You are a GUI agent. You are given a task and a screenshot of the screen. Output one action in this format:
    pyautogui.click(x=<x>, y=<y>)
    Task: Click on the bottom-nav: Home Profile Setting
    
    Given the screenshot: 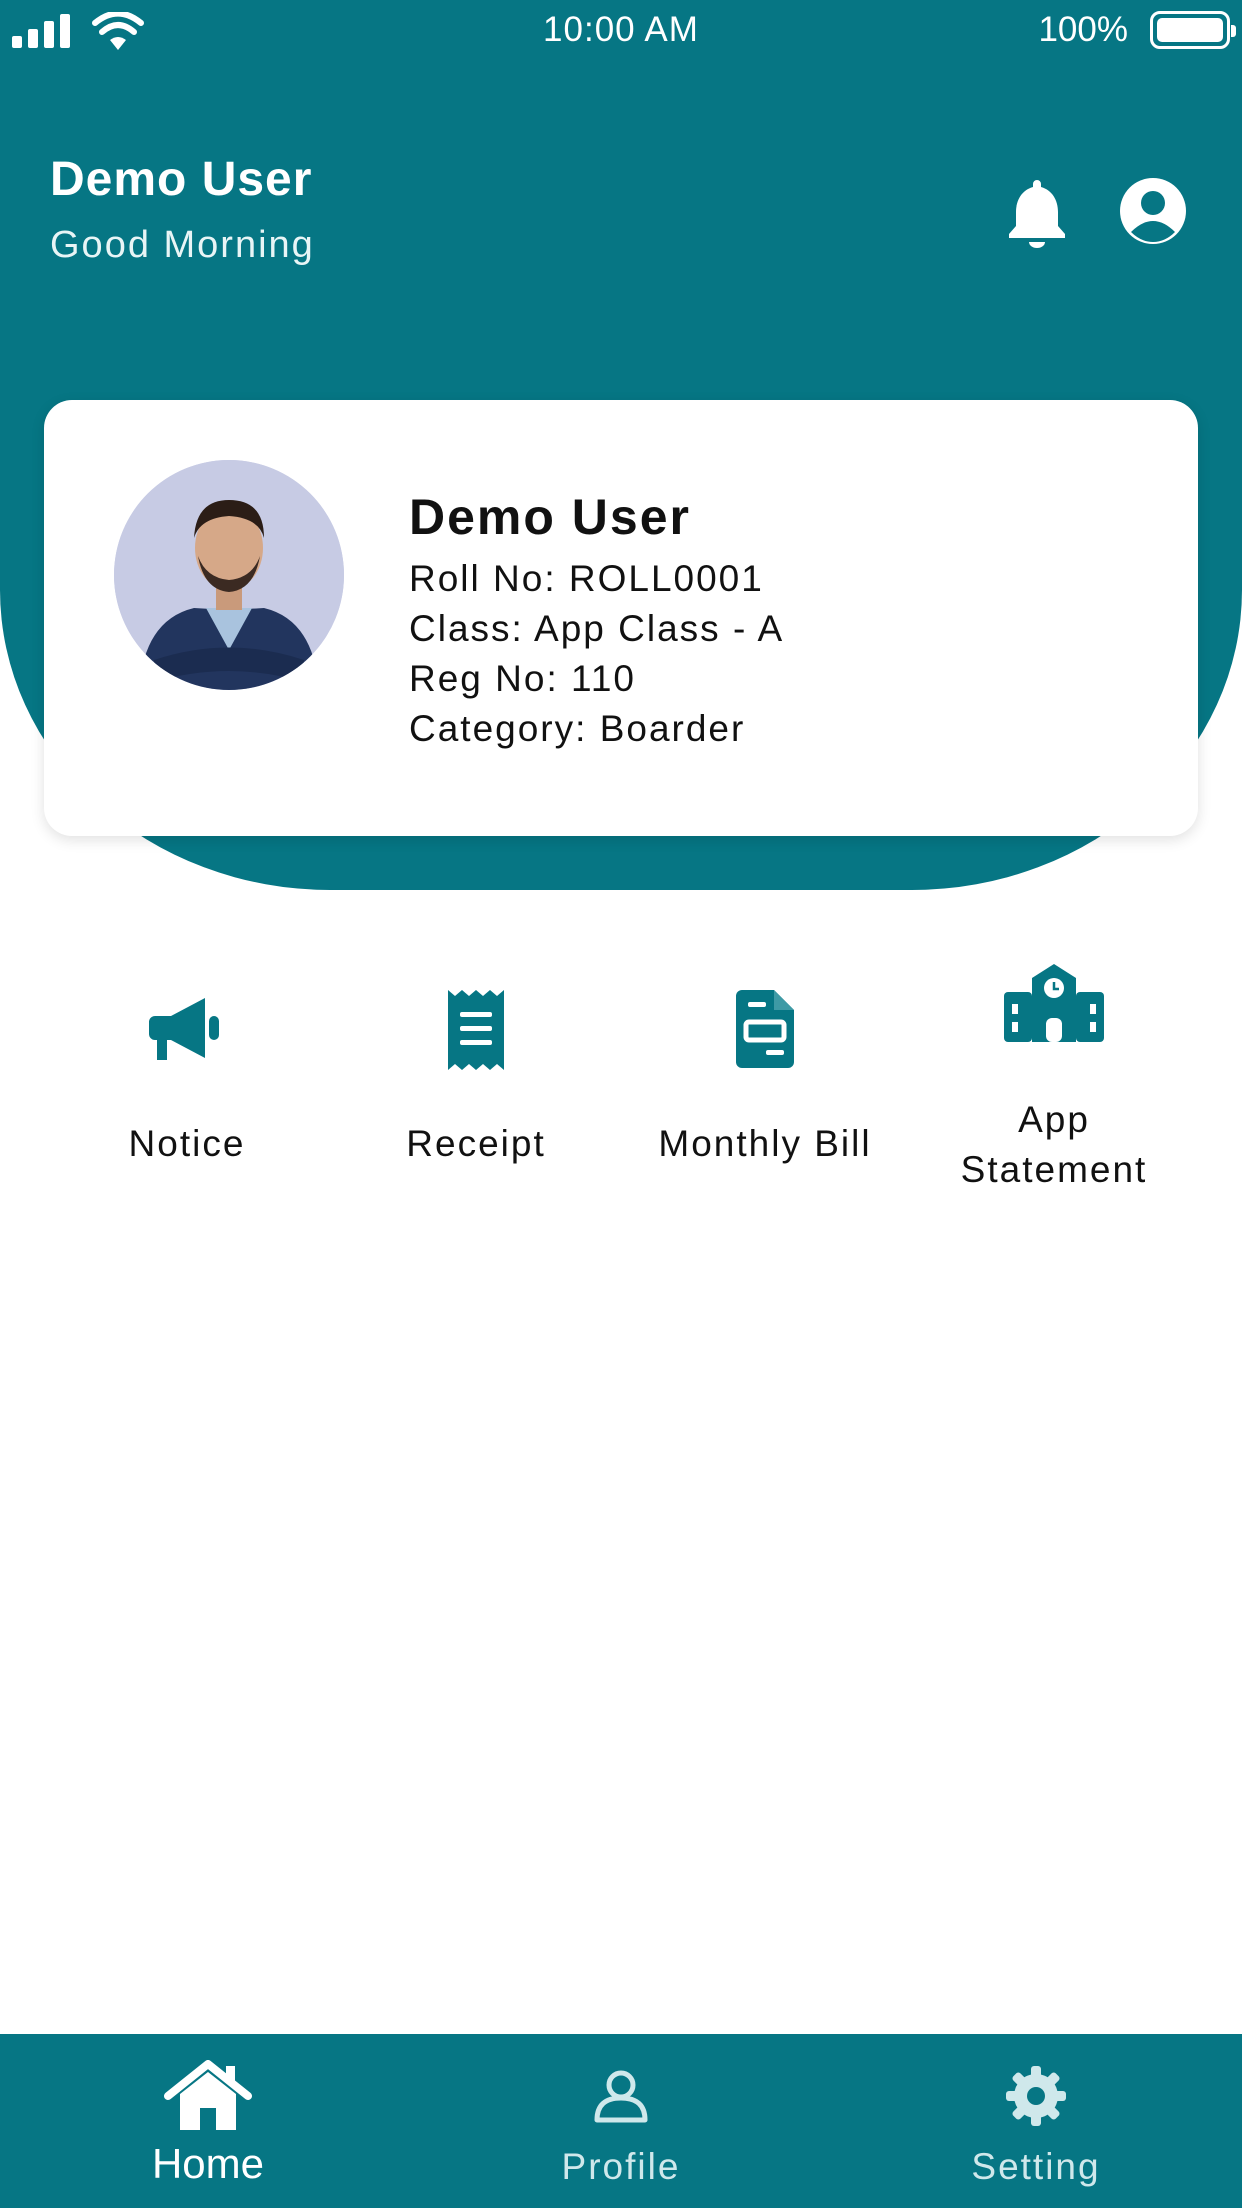 What is the action you would take?
    pyautogui.click(x=621, y=2121)
    